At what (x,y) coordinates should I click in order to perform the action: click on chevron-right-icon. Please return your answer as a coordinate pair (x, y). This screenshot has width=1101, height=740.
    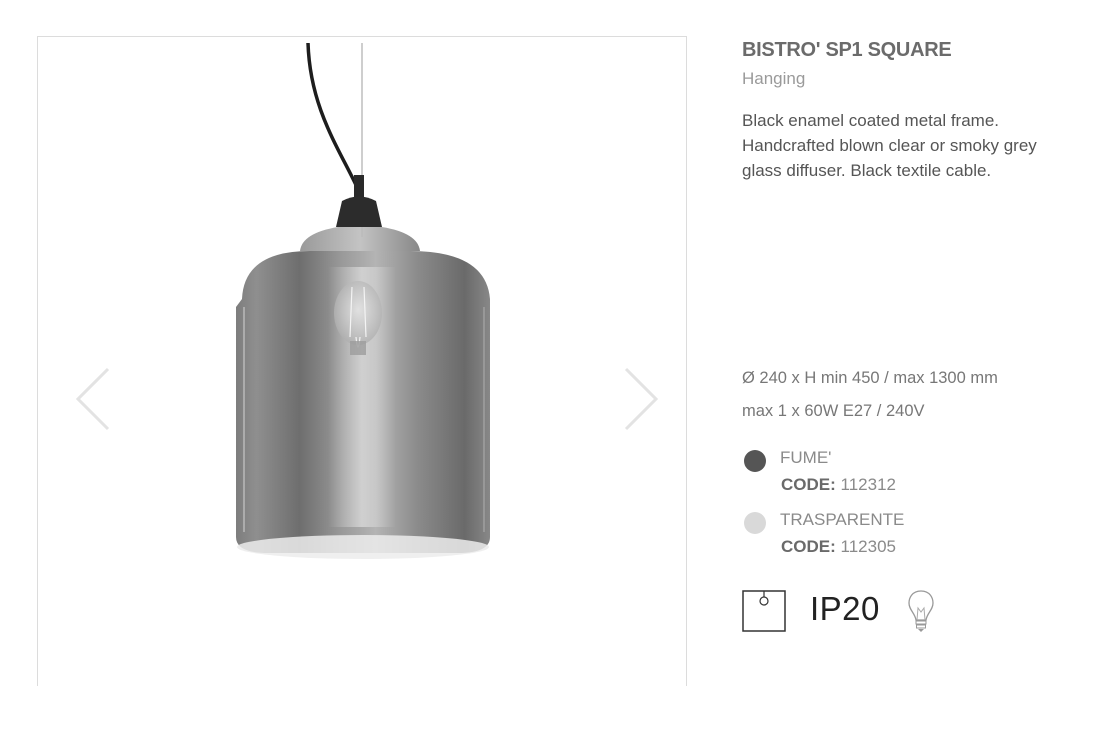
    Looking at the image, I should click on (641, 399).